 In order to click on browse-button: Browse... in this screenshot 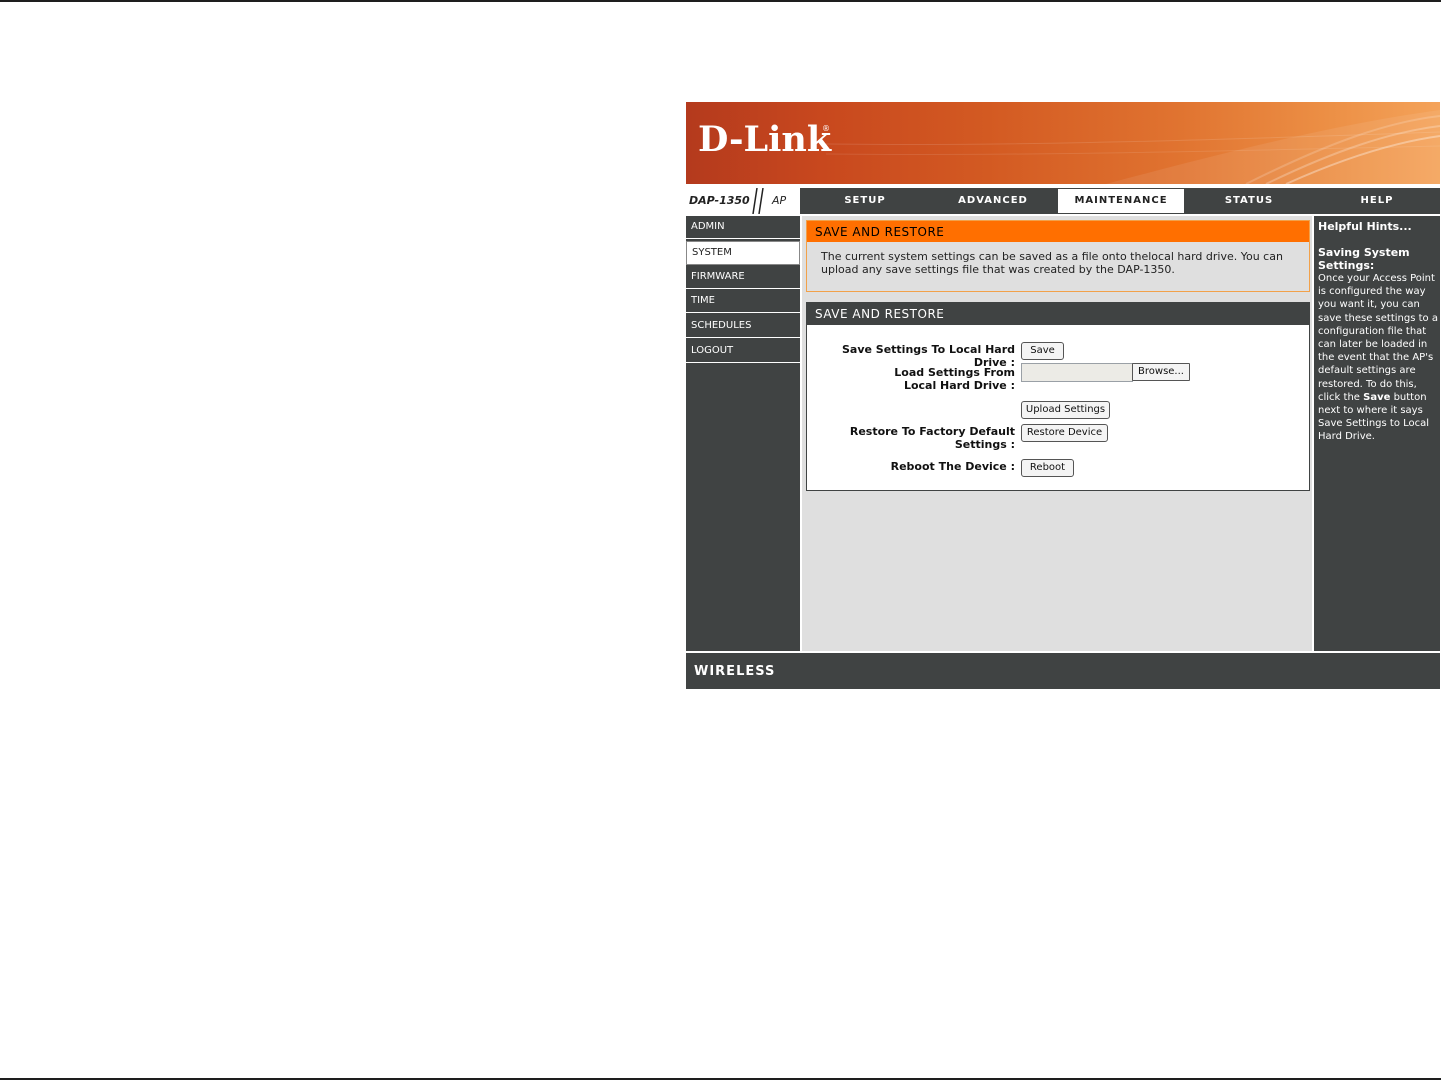, I will do `click(1161, 372)`.